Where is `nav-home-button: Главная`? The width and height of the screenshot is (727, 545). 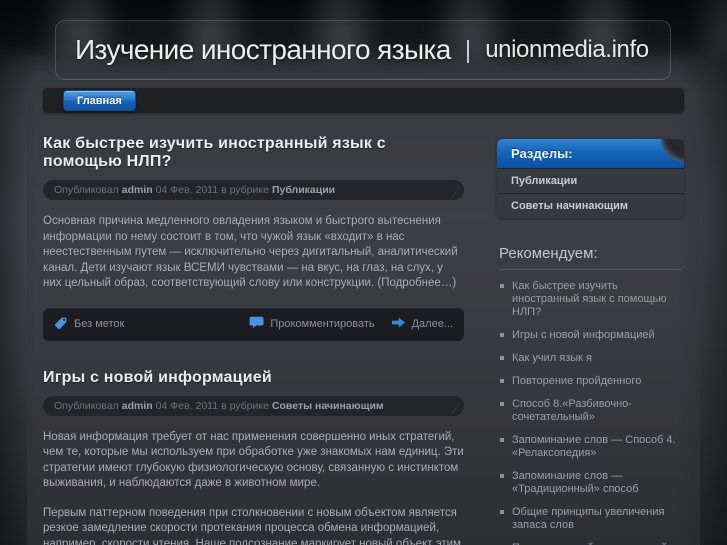 nav-home-button: Главная is located at coordinates (99, 100).